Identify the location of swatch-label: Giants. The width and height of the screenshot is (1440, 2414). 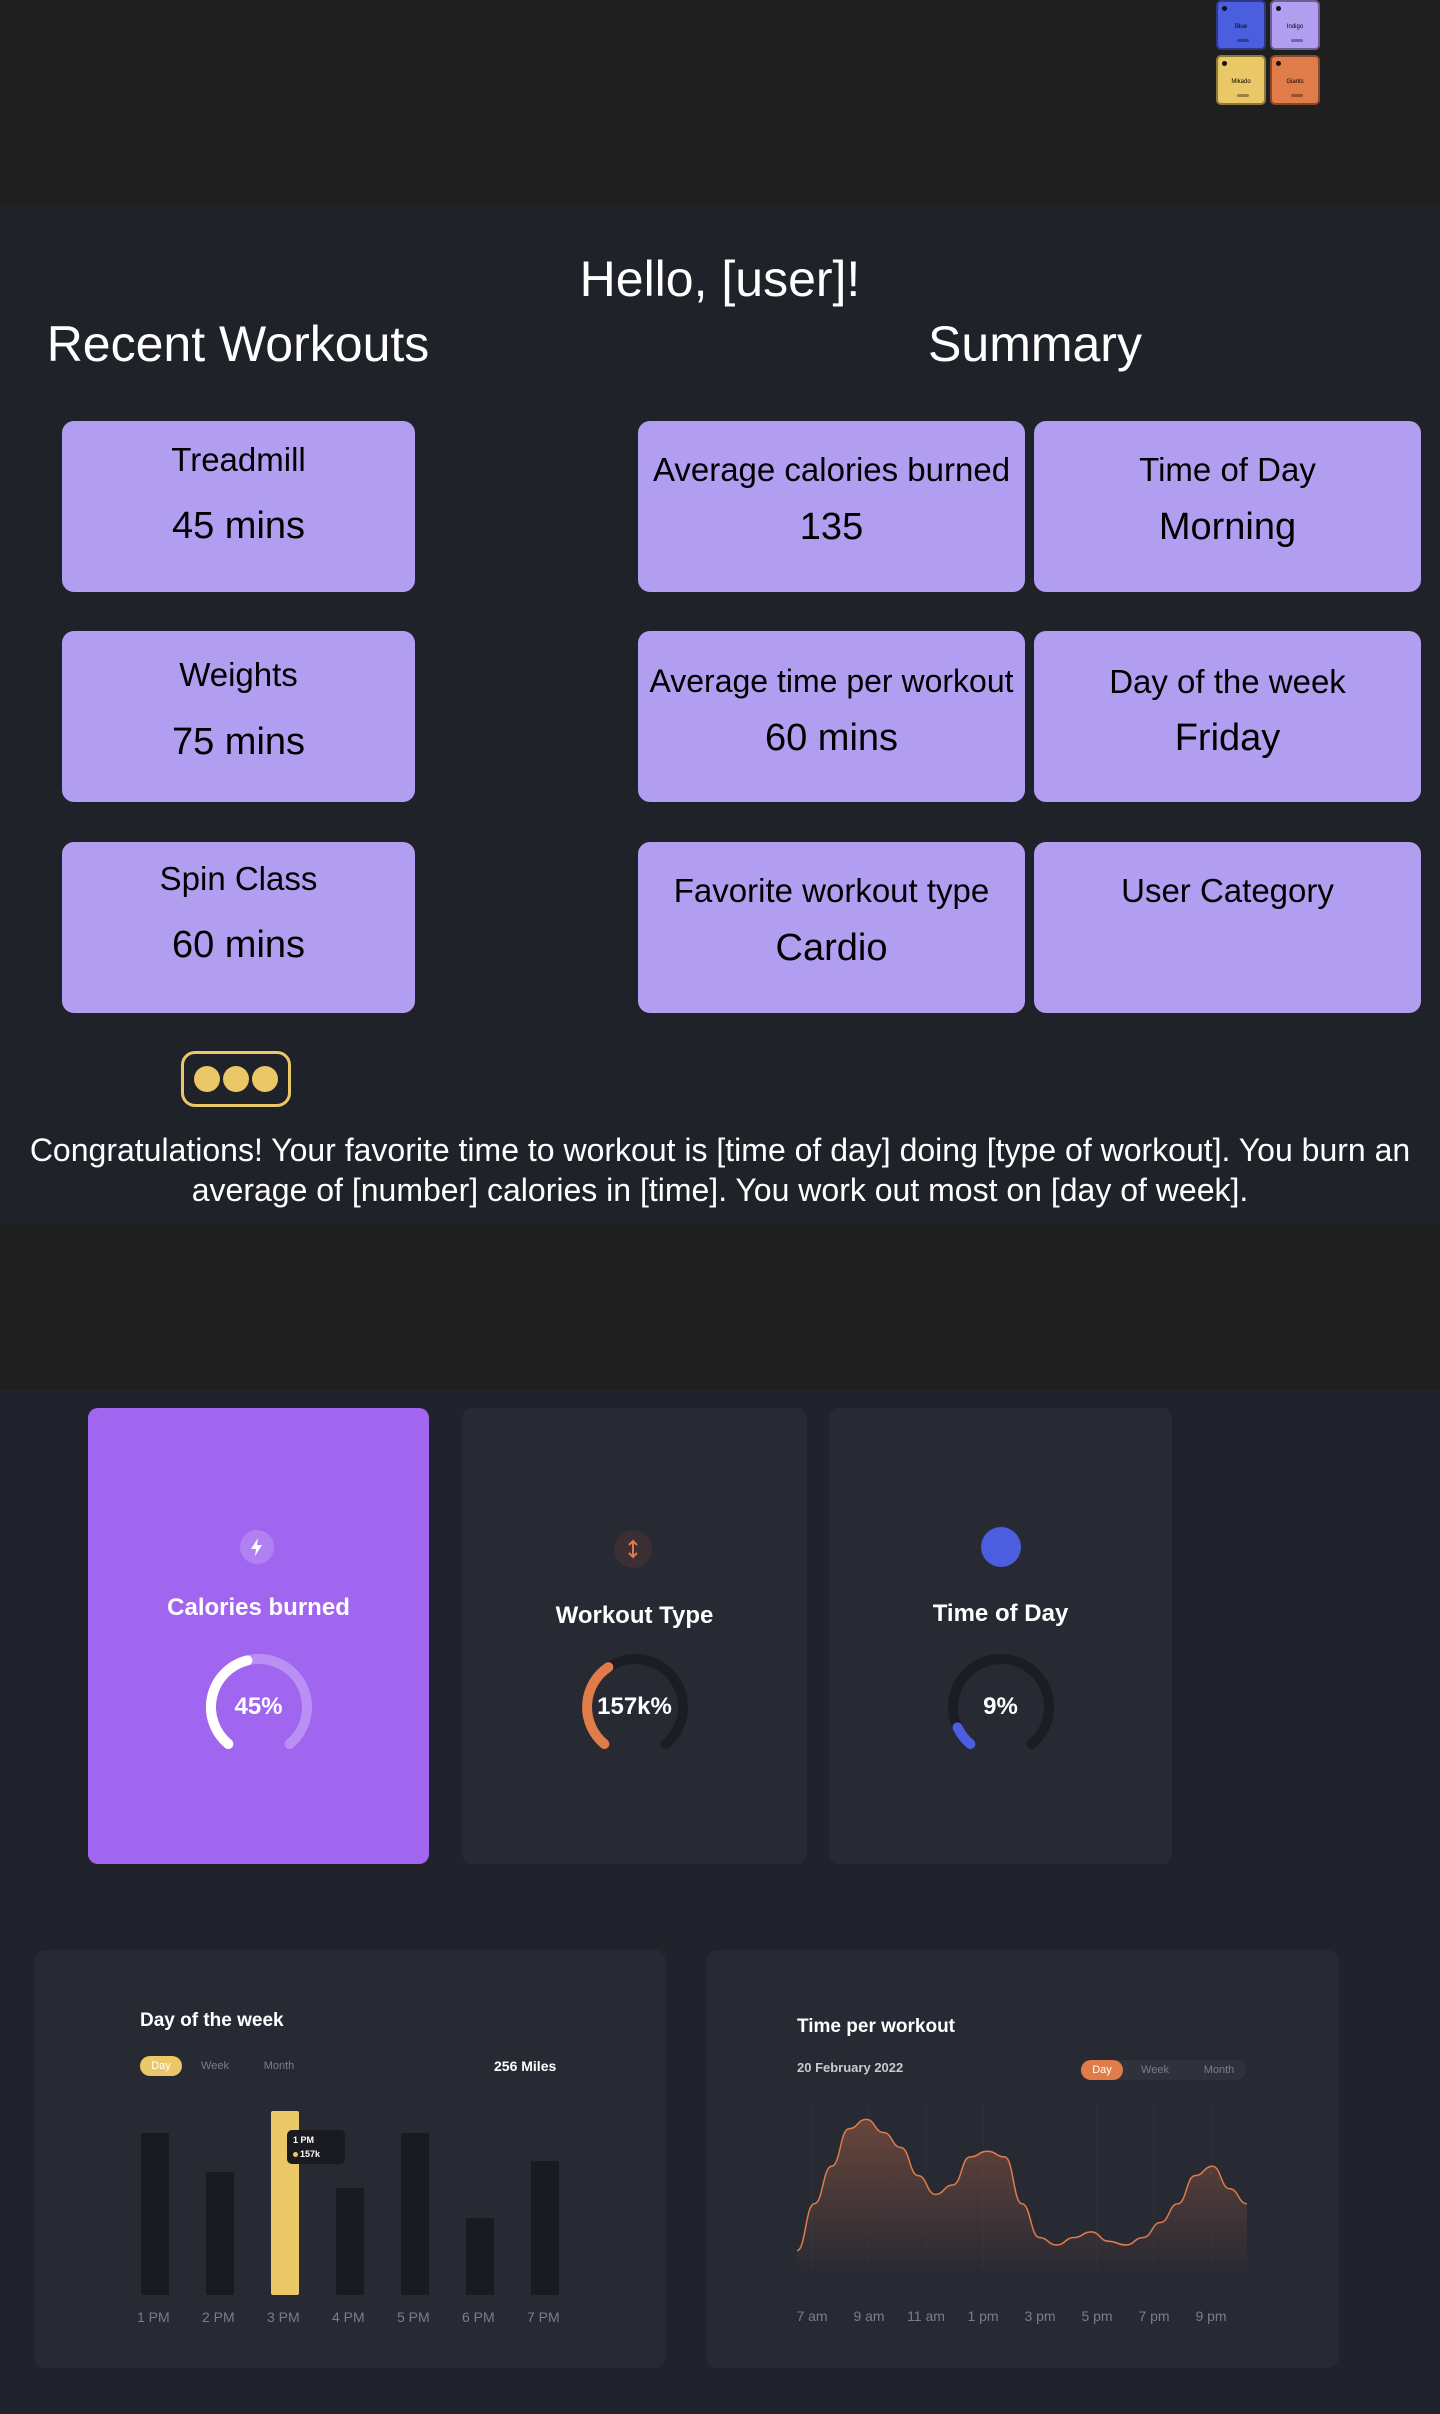
(1295, 82).